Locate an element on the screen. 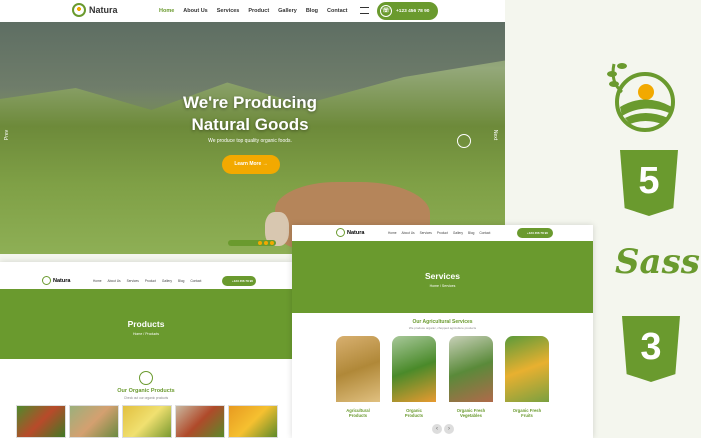 The height and width of the screenshot is (438, 701). services-breadcrumb: Home / Services is located at coordinates (442, 286).